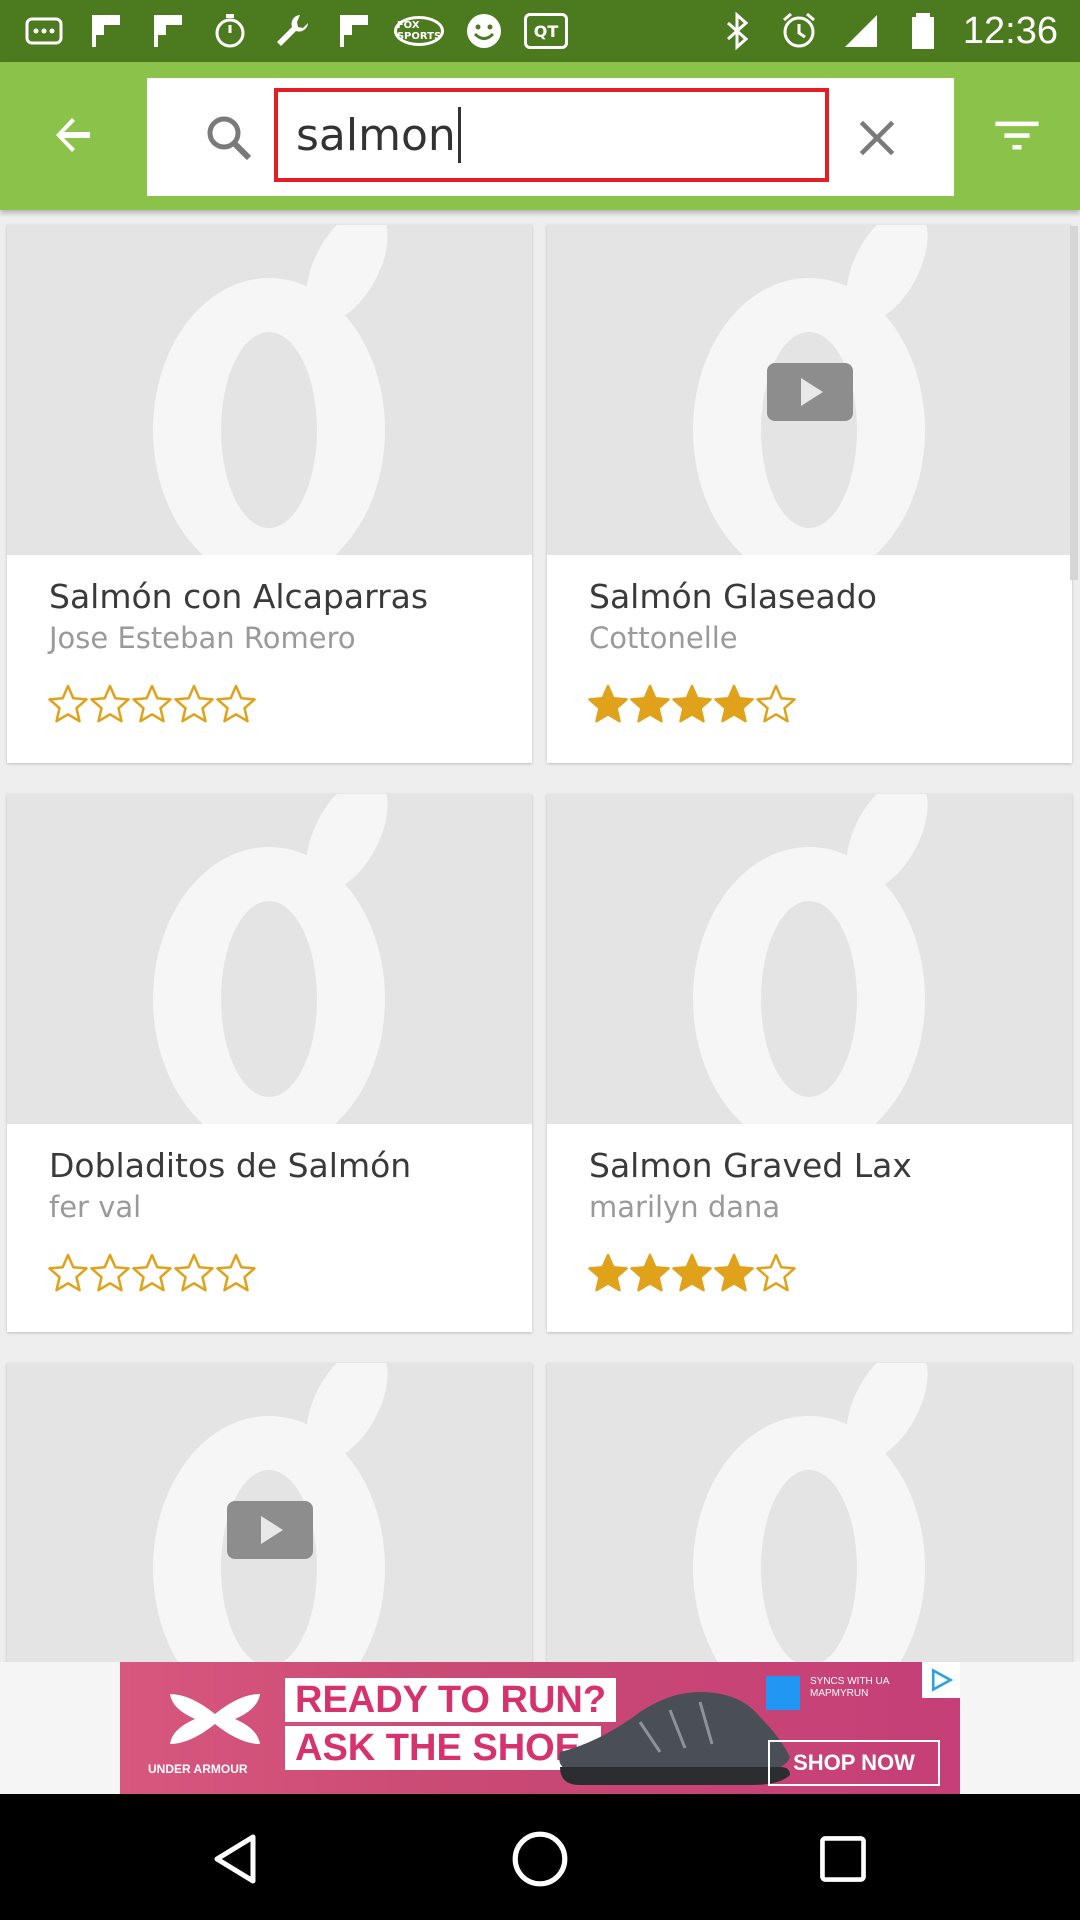  Describe the element at coordinates (238, 596) in the screenshot. I see `recipe-title: Salmón con Alcaparras` at that location.